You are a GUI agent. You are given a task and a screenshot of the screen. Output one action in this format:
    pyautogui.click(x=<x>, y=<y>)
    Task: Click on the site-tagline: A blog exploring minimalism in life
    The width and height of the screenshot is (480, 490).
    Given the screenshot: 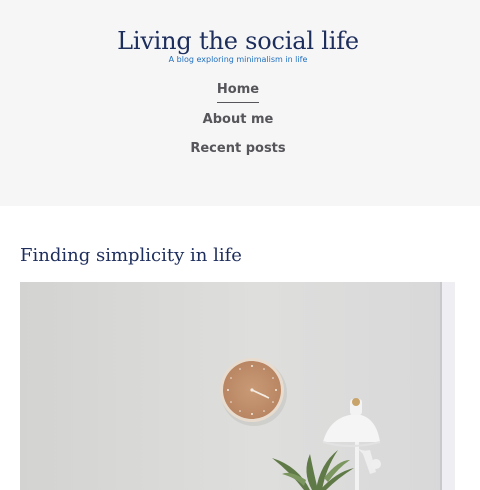 What is the action you would take?
    pyautogui.click(x=238, y=59)
    